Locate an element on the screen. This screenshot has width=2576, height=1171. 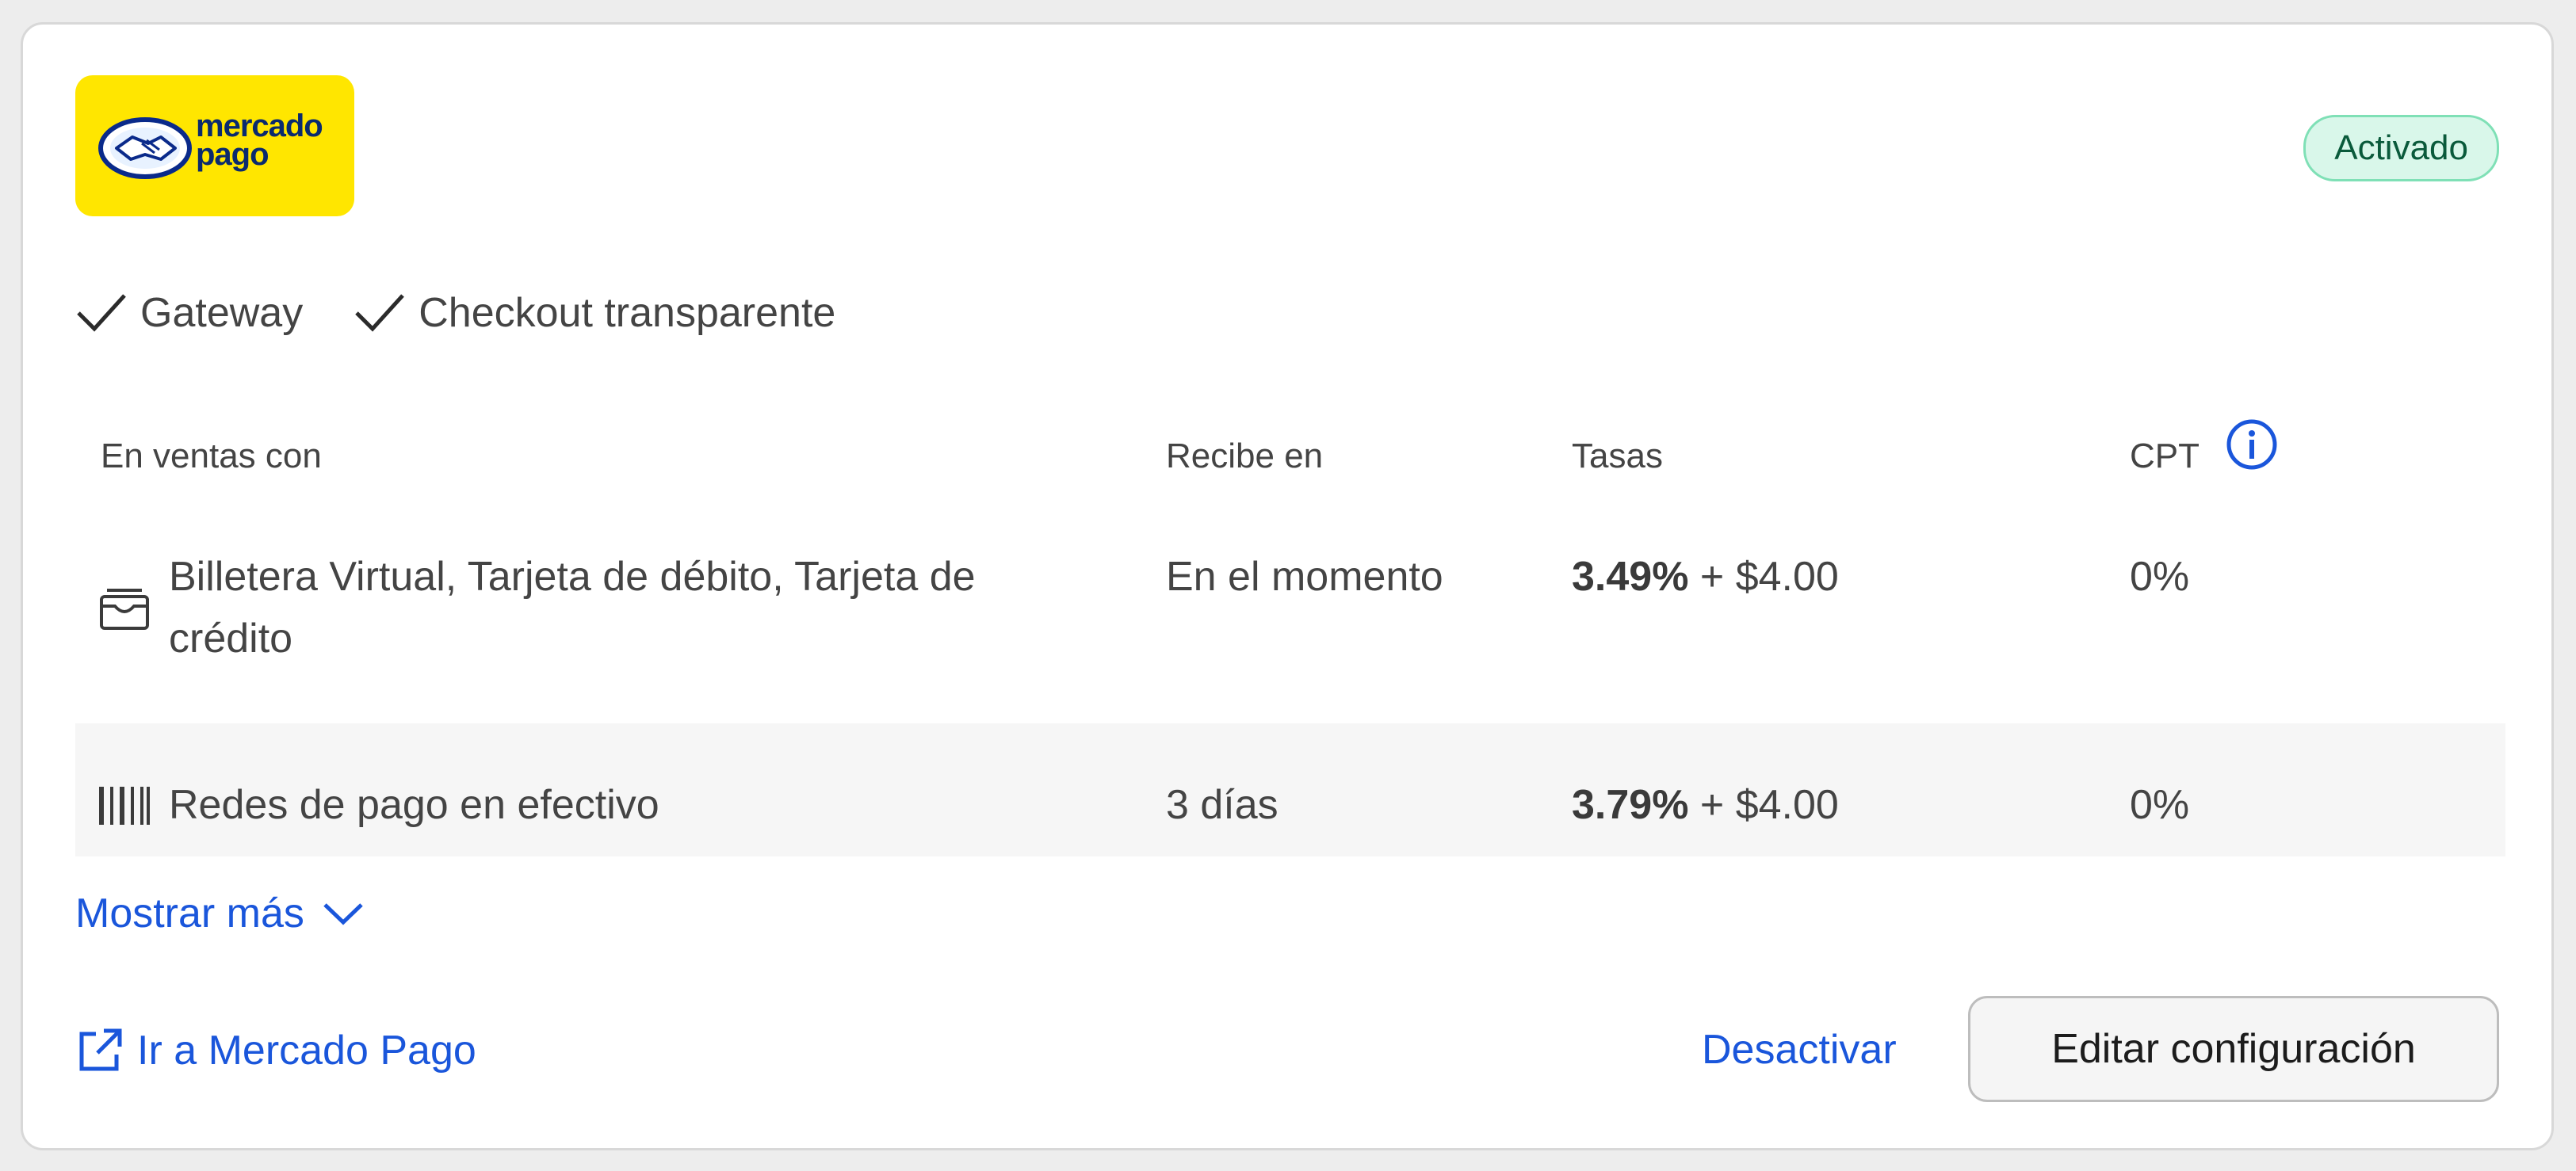
feature-checkout-transparente: Checkout transparente is located at coordinates (594, 313).